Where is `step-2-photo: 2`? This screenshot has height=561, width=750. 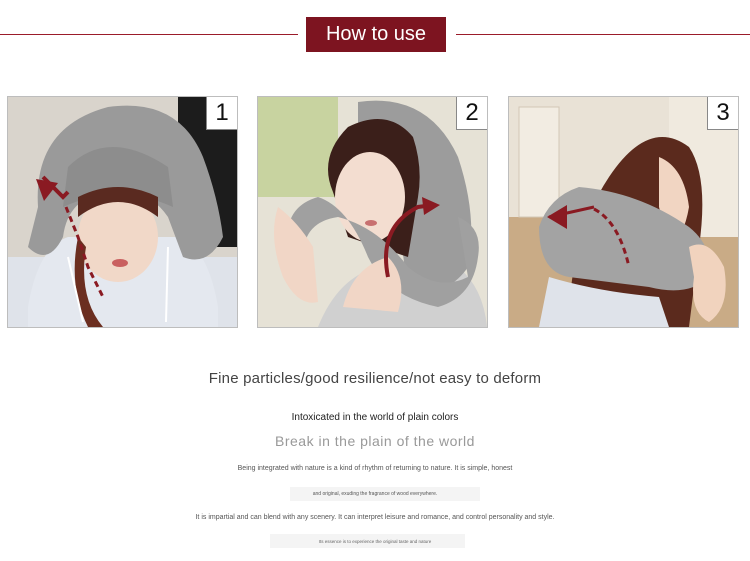 step-2-photo: 2 is located at coordinates (372, 212).